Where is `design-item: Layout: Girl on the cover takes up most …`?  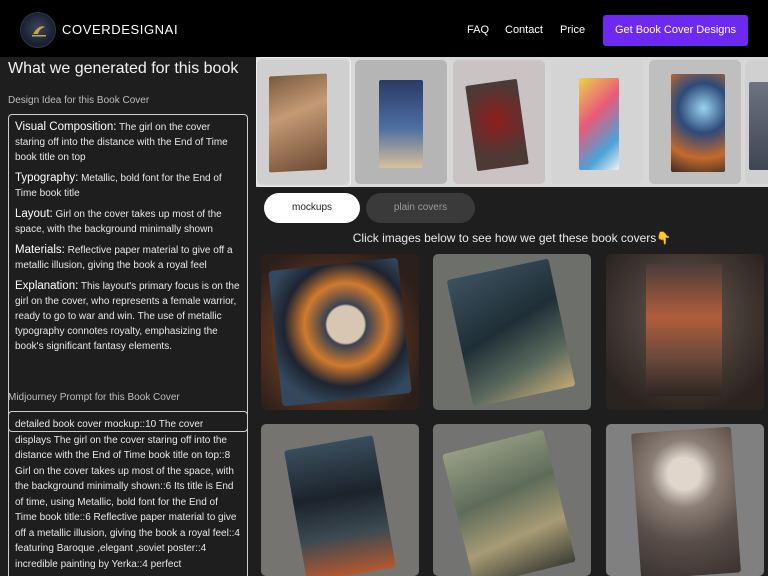 design-item: Layout: Girl on the cover takes up most … is located at coordinates (118, 221).